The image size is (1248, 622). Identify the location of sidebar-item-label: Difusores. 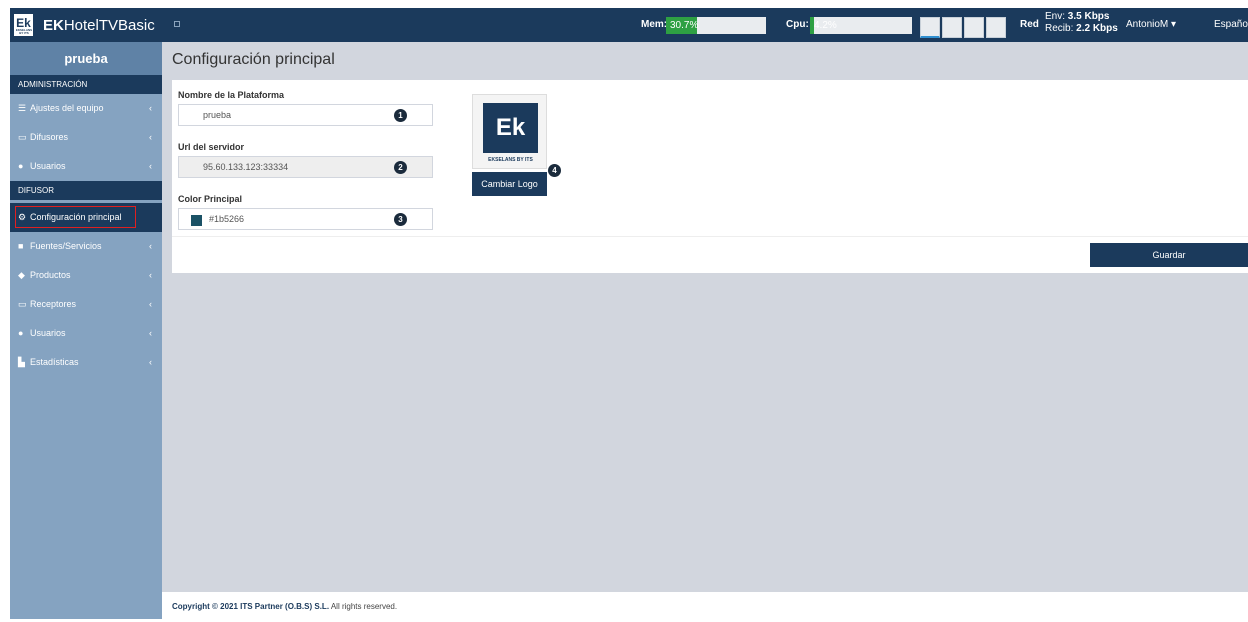
(49, 137).